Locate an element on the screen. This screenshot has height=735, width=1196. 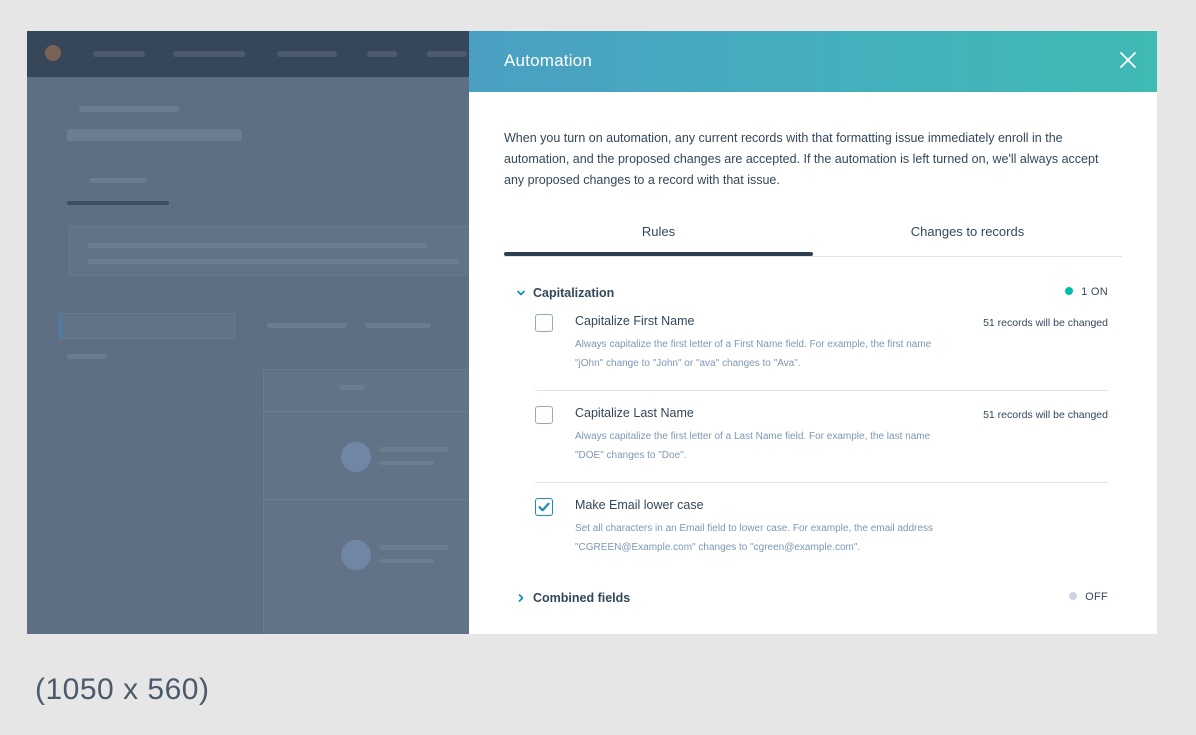
section-combined-fields-header: Combined fields OFF is located at coordinates (812, 601).